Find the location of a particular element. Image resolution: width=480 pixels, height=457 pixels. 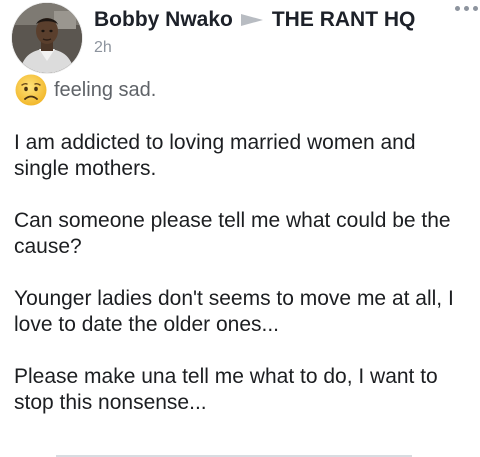

group-name: THE RANT HQ is located at coordinates (344, 20).